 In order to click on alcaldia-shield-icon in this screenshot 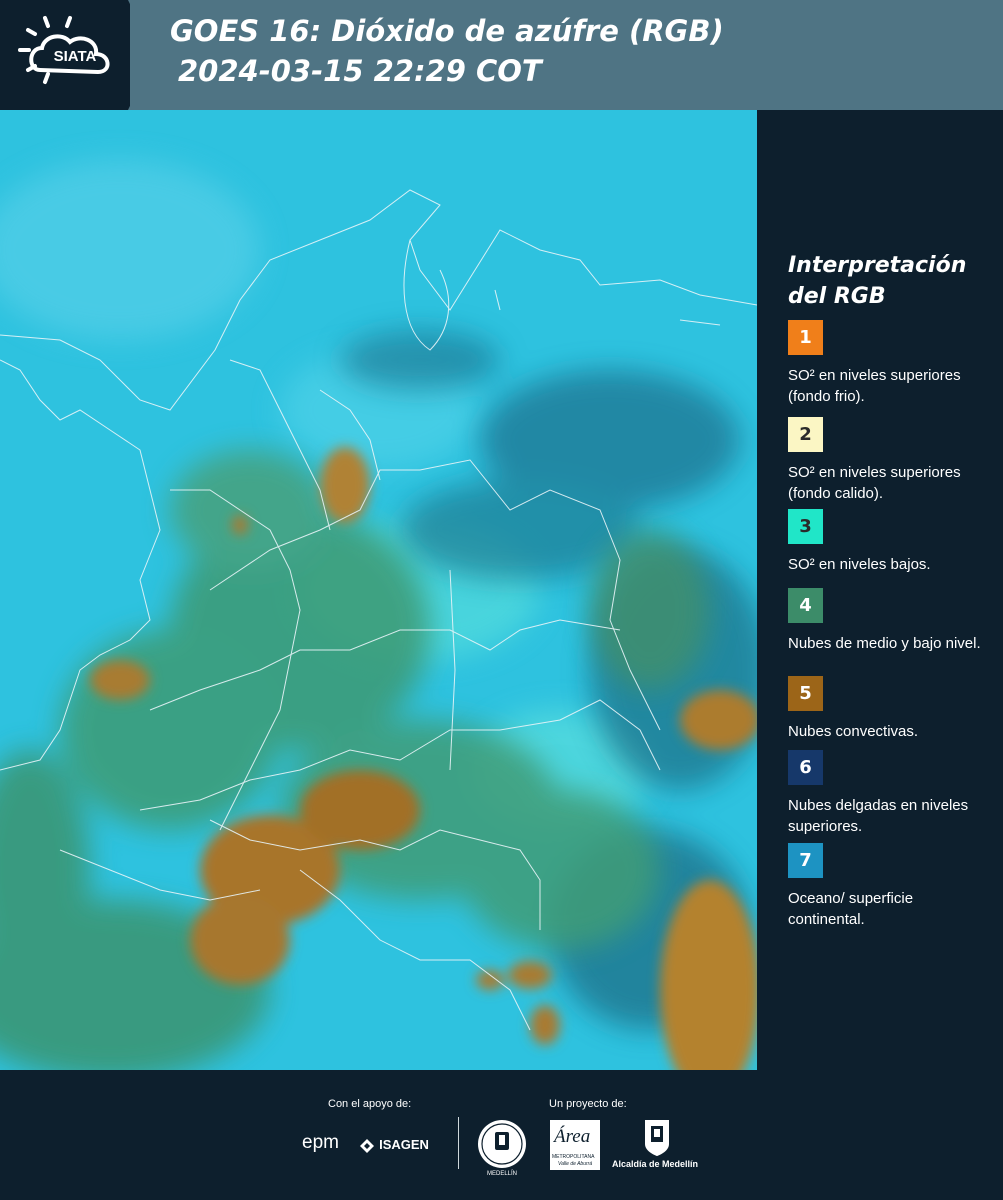, I will do `click(657, 1138)`.